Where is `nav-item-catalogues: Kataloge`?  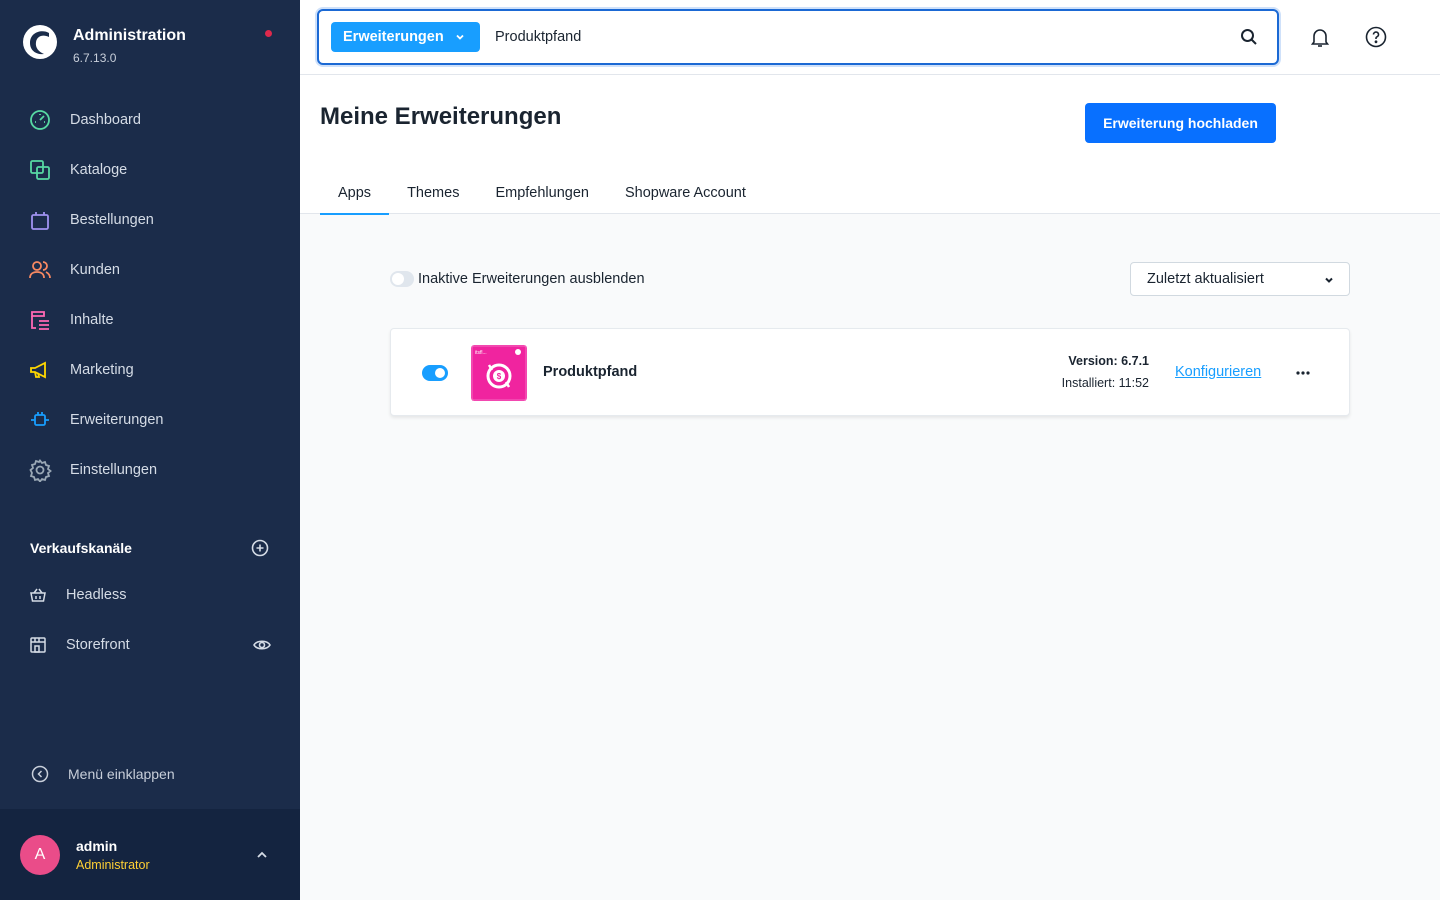 nav-item-catalogues: Kataloge is located at coordinates (150, 170).